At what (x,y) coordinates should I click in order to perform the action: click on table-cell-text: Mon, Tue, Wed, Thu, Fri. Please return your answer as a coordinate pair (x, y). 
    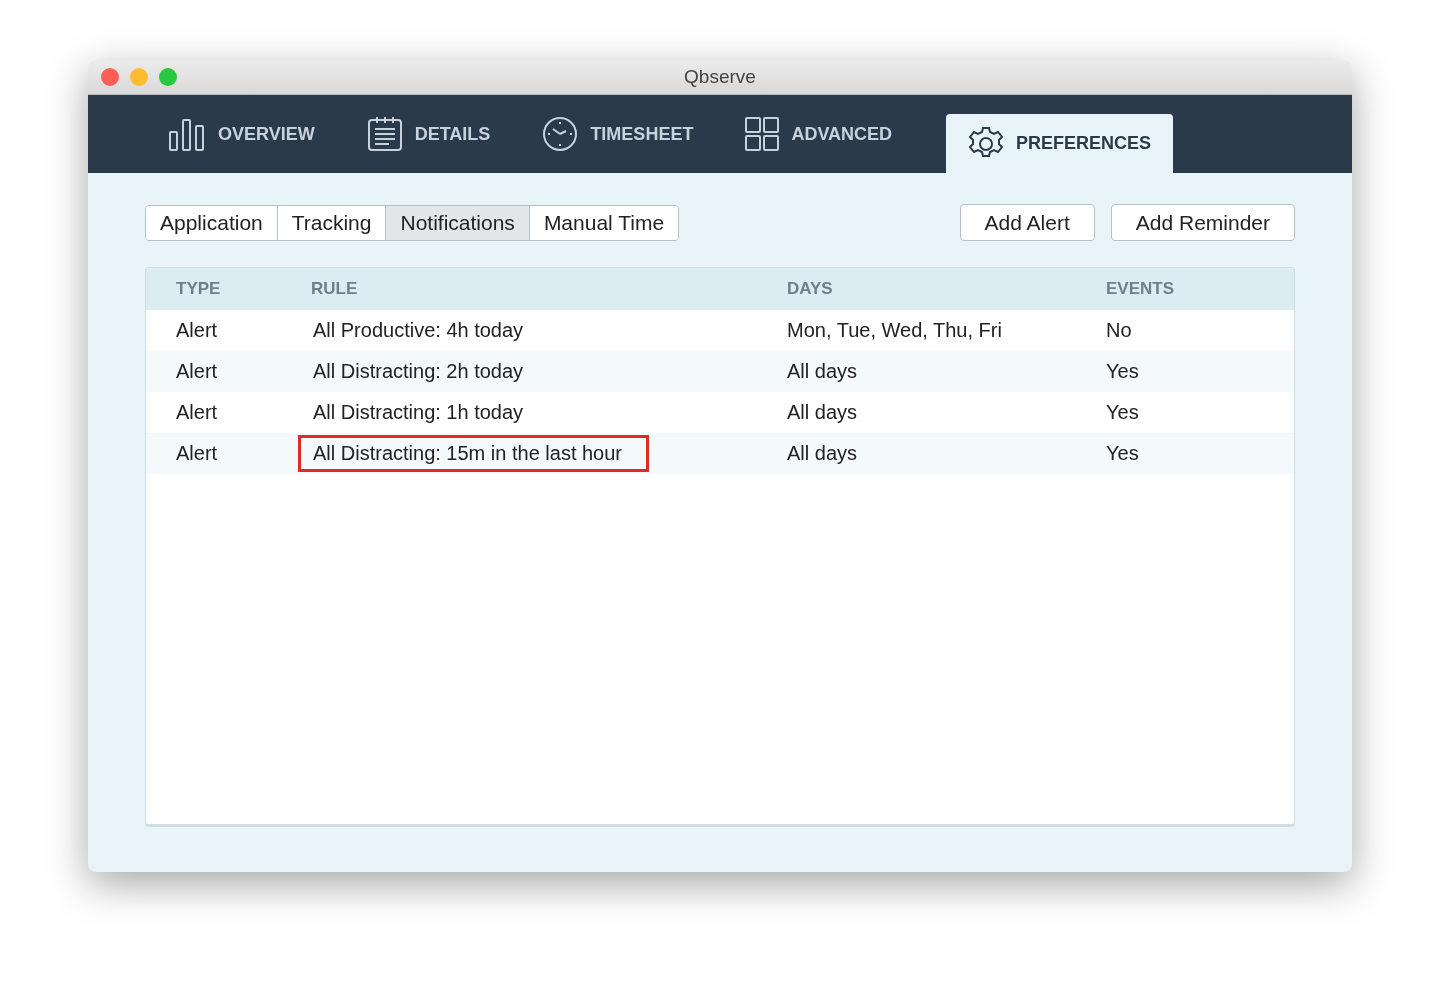
    Looking at the image, I should click on (895, 330).